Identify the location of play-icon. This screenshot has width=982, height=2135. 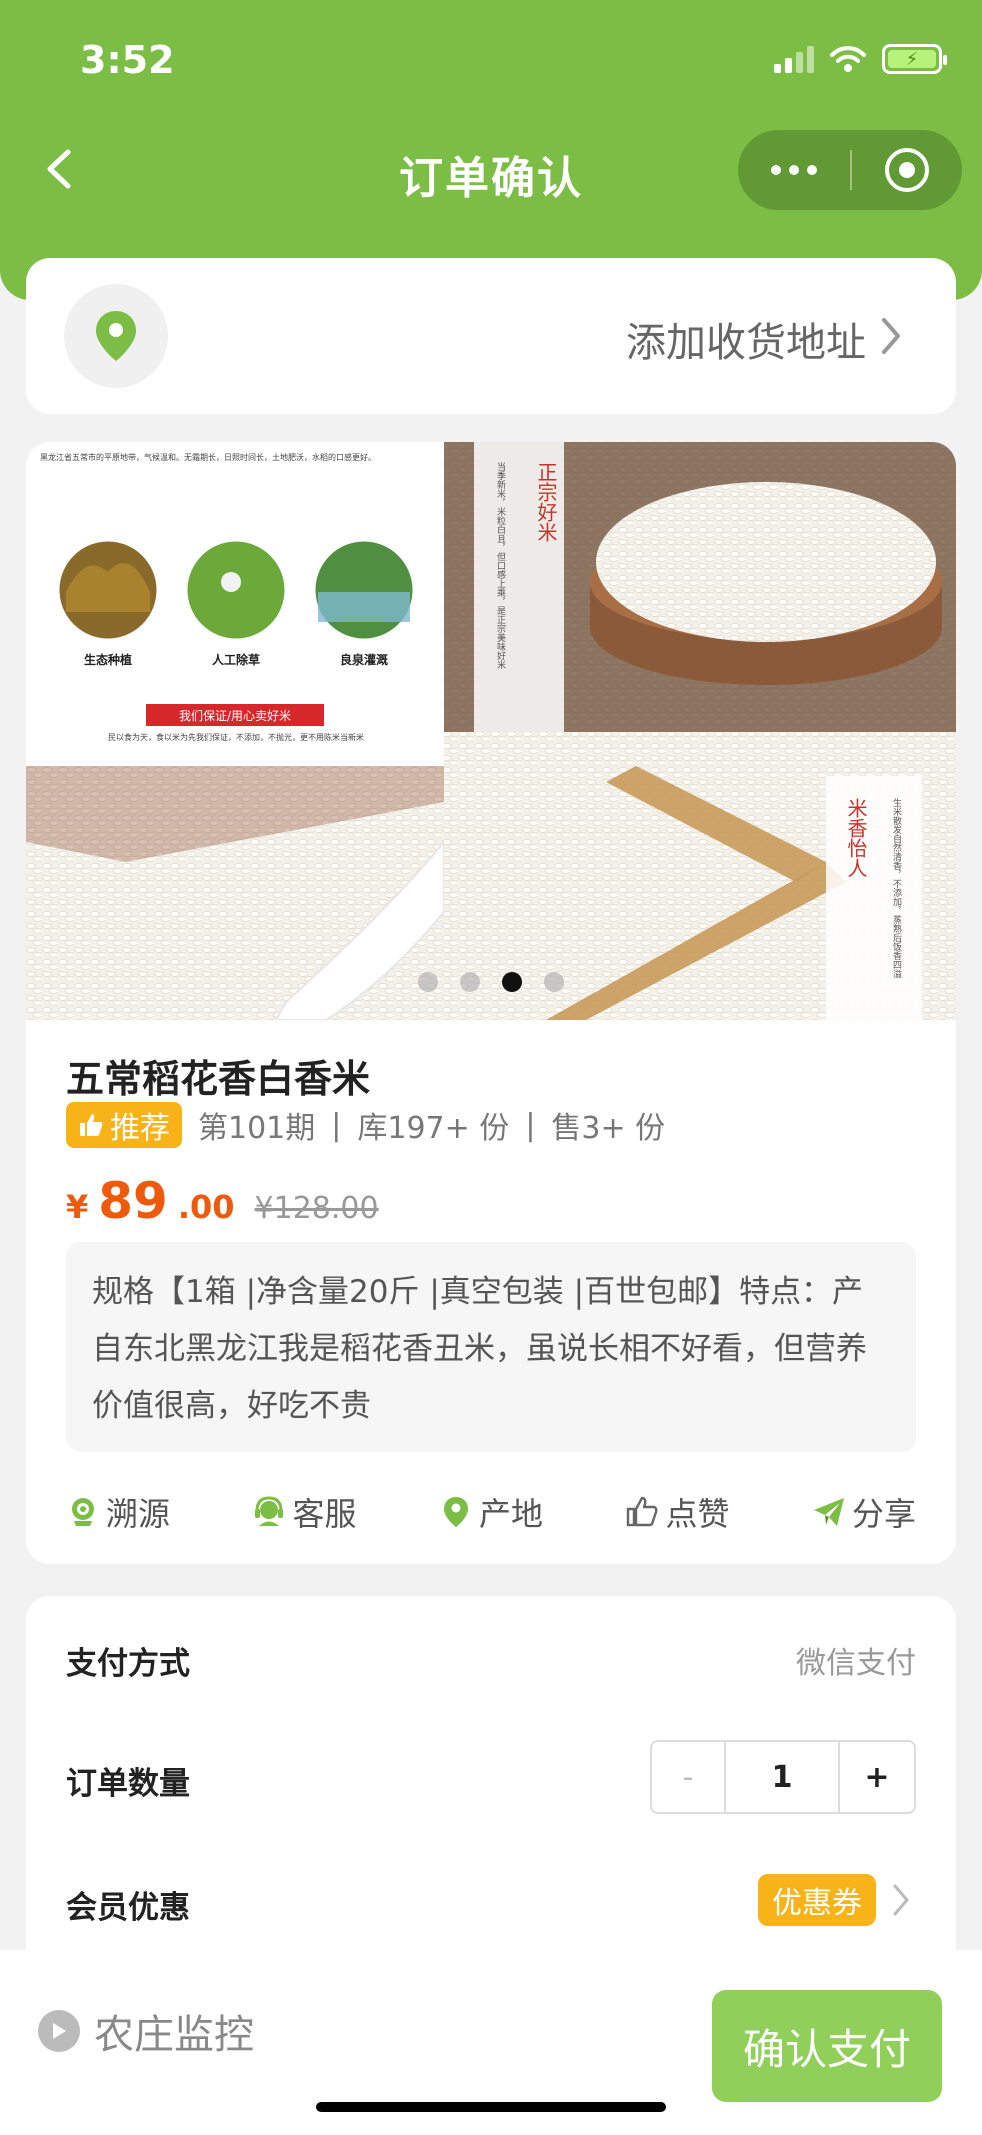
(59, 2031).